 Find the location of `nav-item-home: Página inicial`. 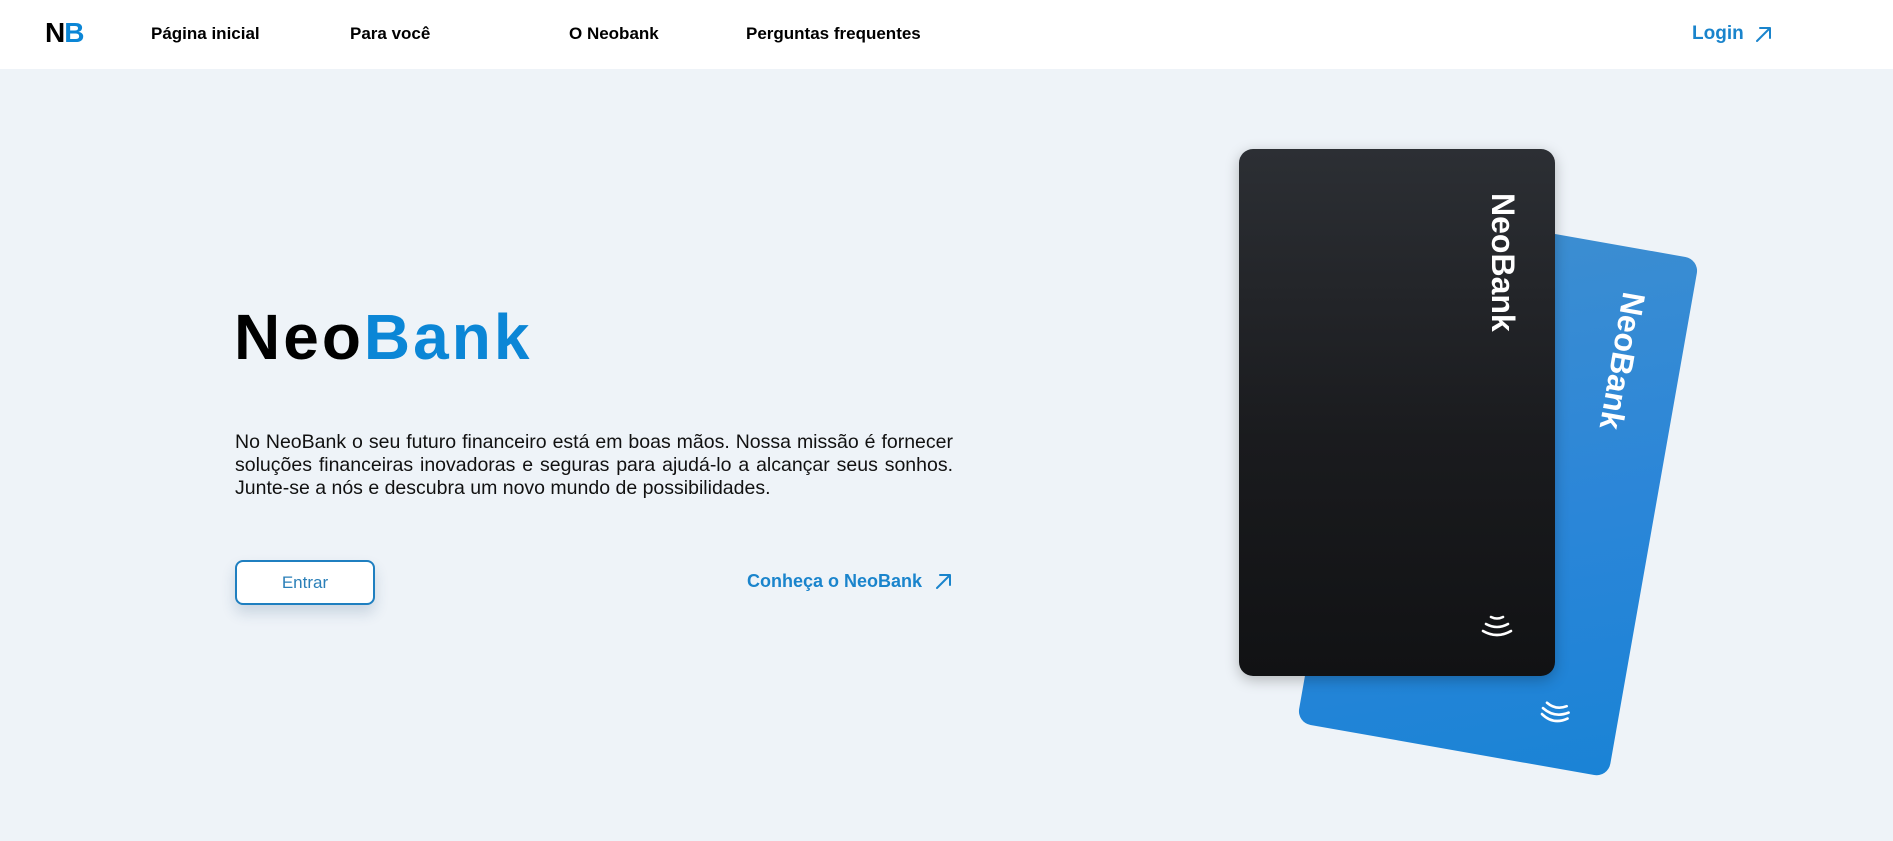

nav-item-home: Página inicial is located at coordinates (205, 34).